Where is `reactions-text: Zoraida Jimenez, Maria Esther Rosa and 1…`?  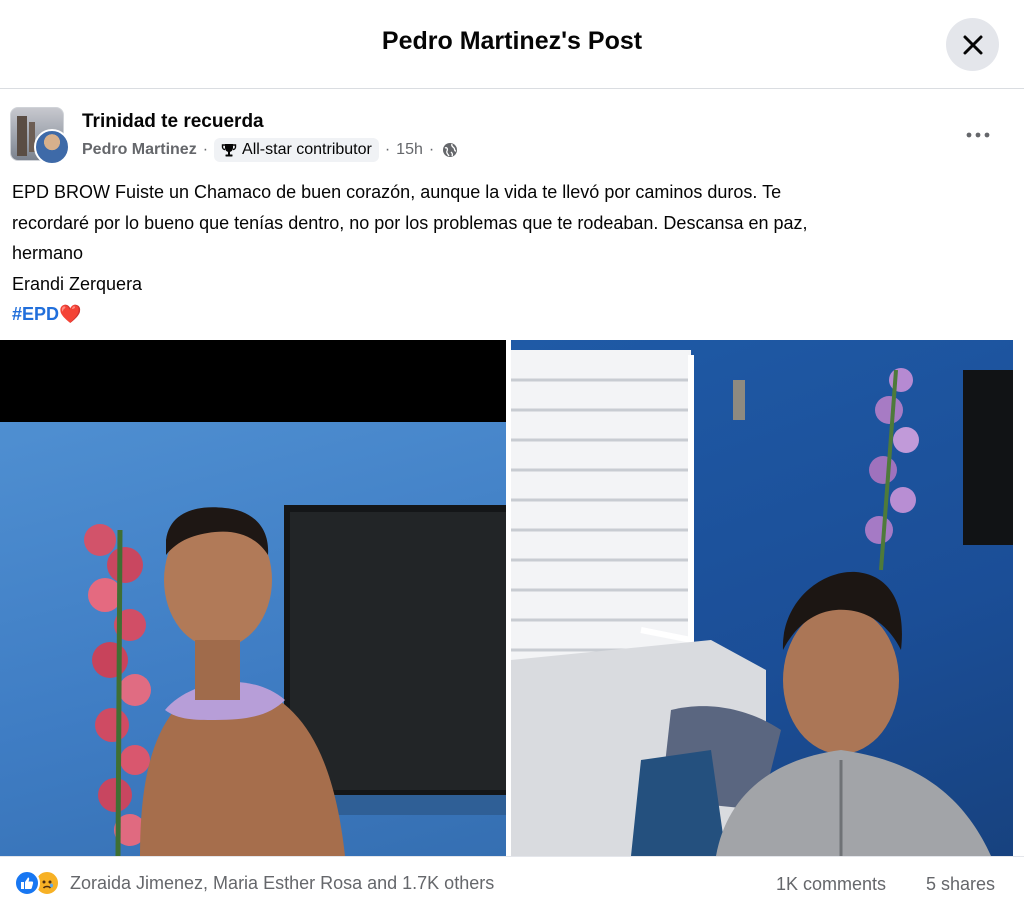
reactions-text: Zoraida Jimenez, Maria Esther Rosa and 1… is located at coordinates (282, 882).